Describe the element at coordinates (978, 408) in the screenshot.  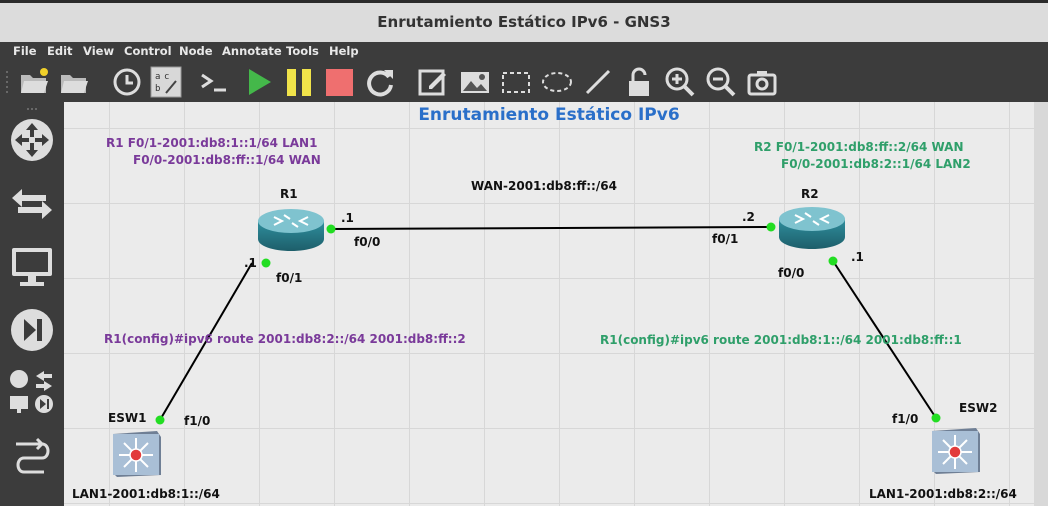
I see `esw2-node-label: ESW2` at that location.